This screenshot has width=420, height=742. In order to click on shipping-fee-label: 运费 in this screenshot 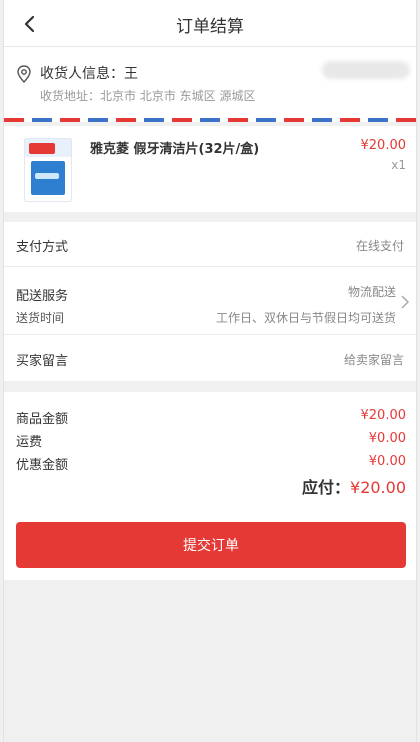, I will do `click(29, 442)`.